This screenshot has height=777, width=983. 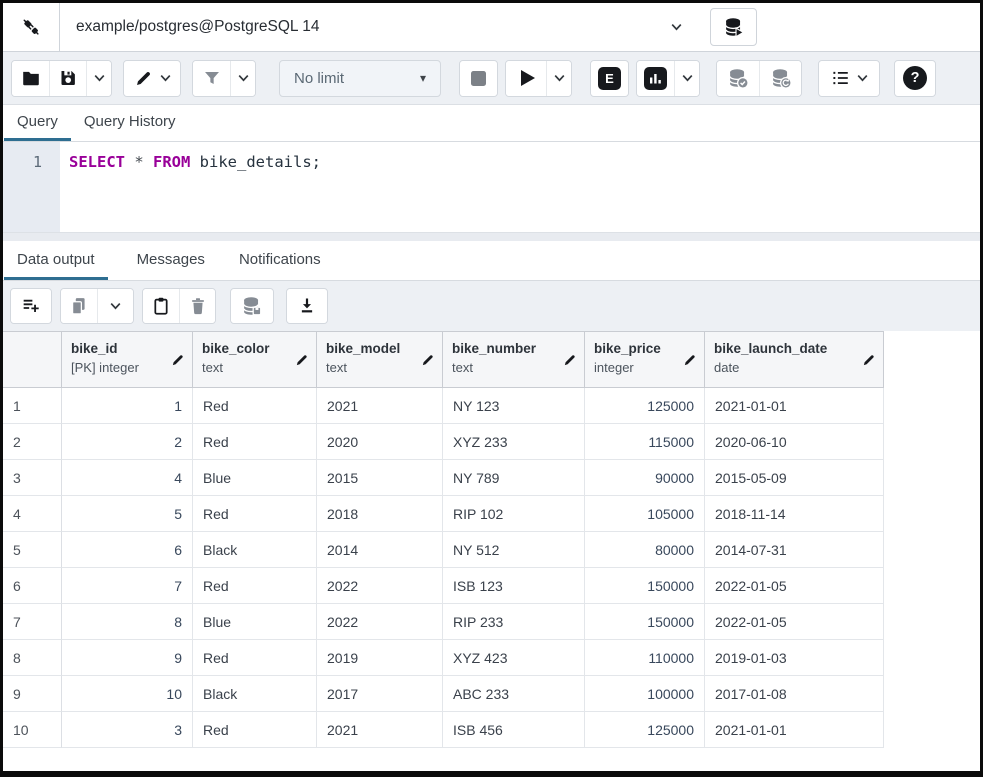 I want to click on cell-bike_price: 90000, so click(x=645, y=478).